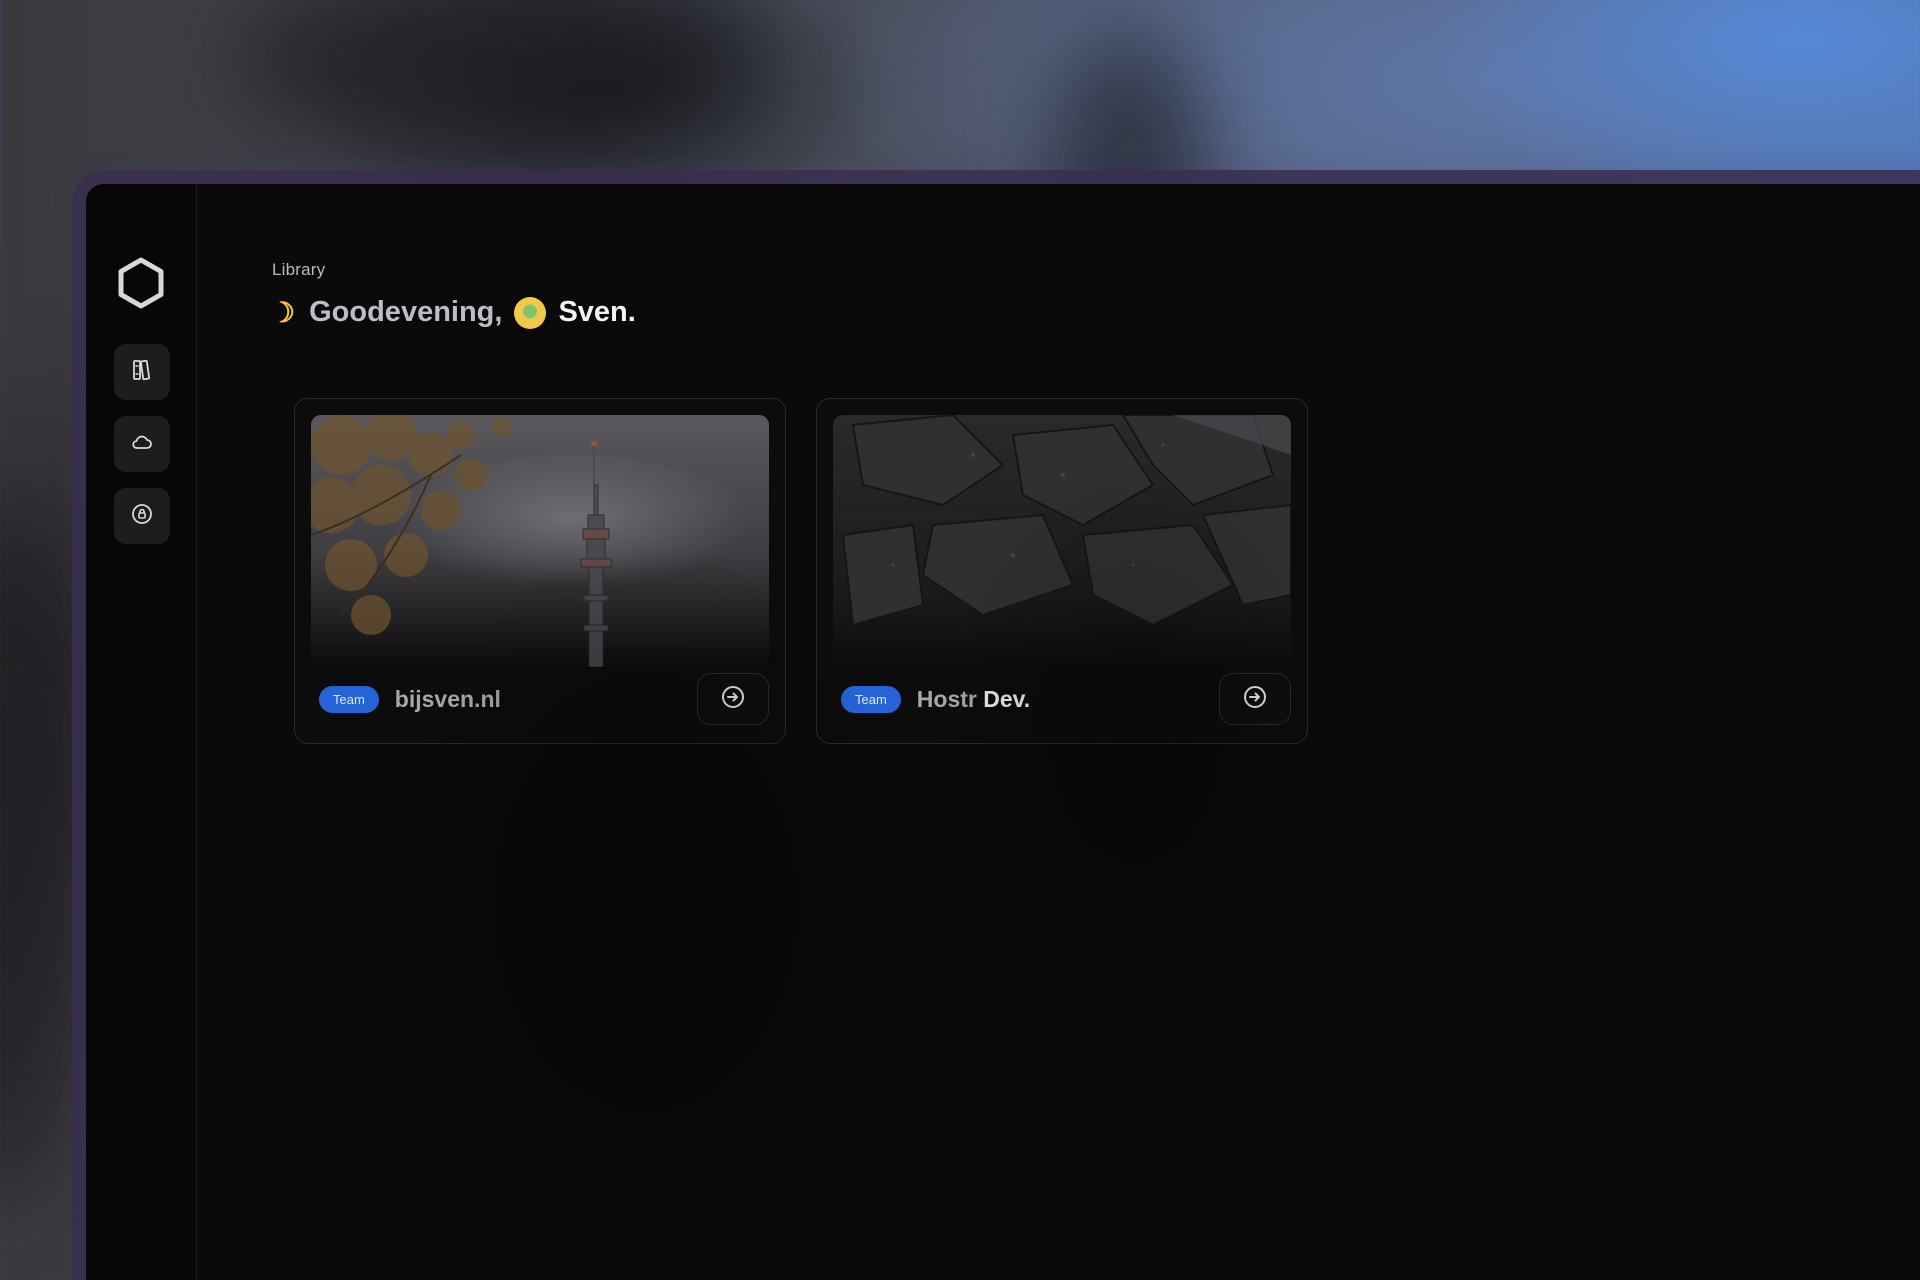 Image resolution: width=1920 pixels, height=1280 pixels. I want to click on project-title-main: Hostr, so click(950, 698).